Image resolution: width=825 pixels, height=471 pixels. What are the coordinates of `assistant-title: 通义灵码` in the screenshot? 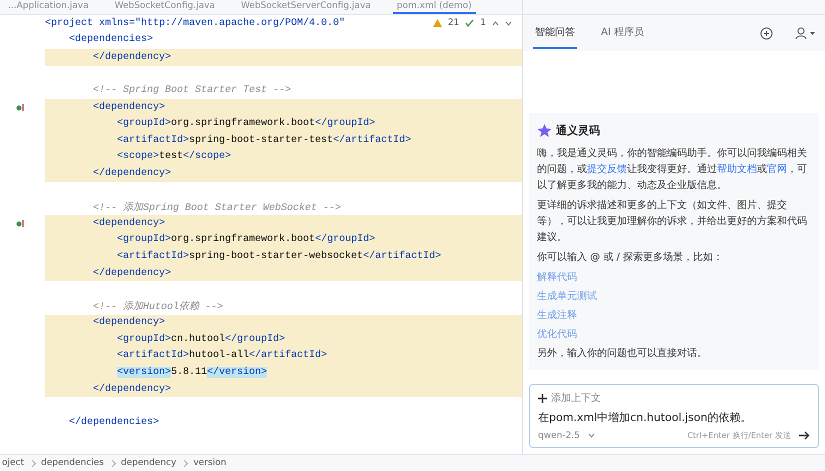 It's located at (578, 130).